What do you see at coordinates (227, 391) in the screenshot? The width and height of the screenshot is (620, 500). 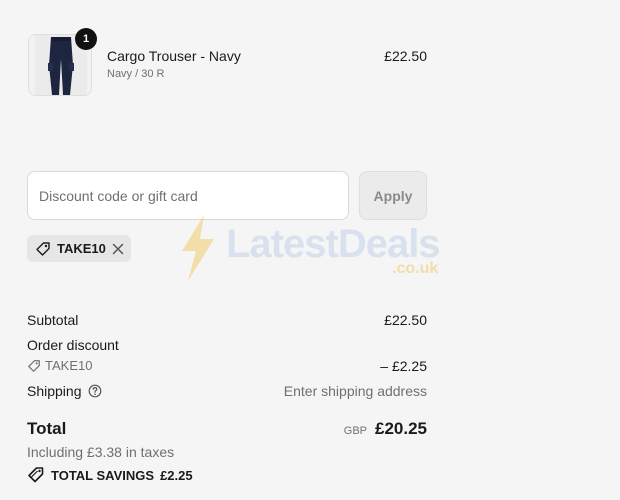 I see `shipping-row: Shipping Enter shipping address` at bounding box center [227, 391].